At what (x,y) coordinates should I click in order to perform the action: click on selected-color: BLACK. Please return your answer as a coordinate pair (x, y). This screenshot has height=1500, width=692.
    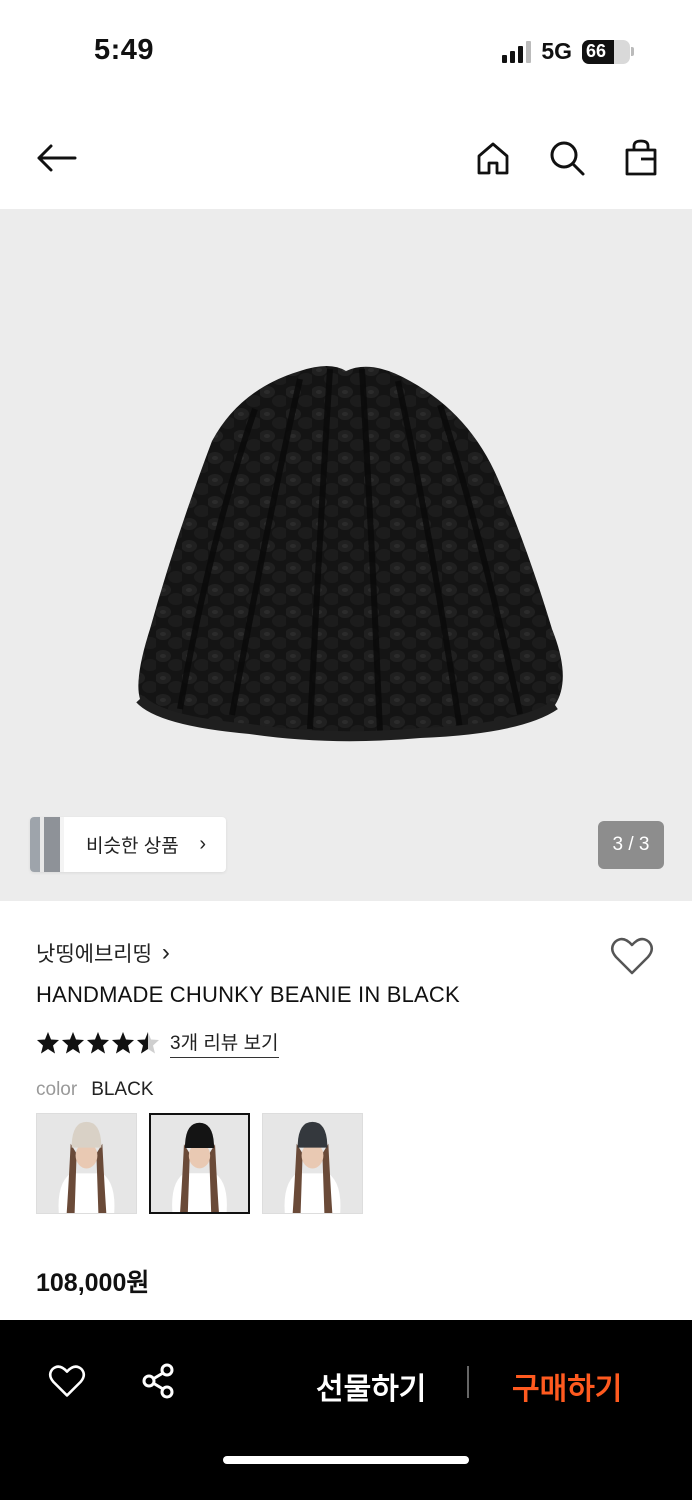
    Looking at the image, I should click on (122, 1089).